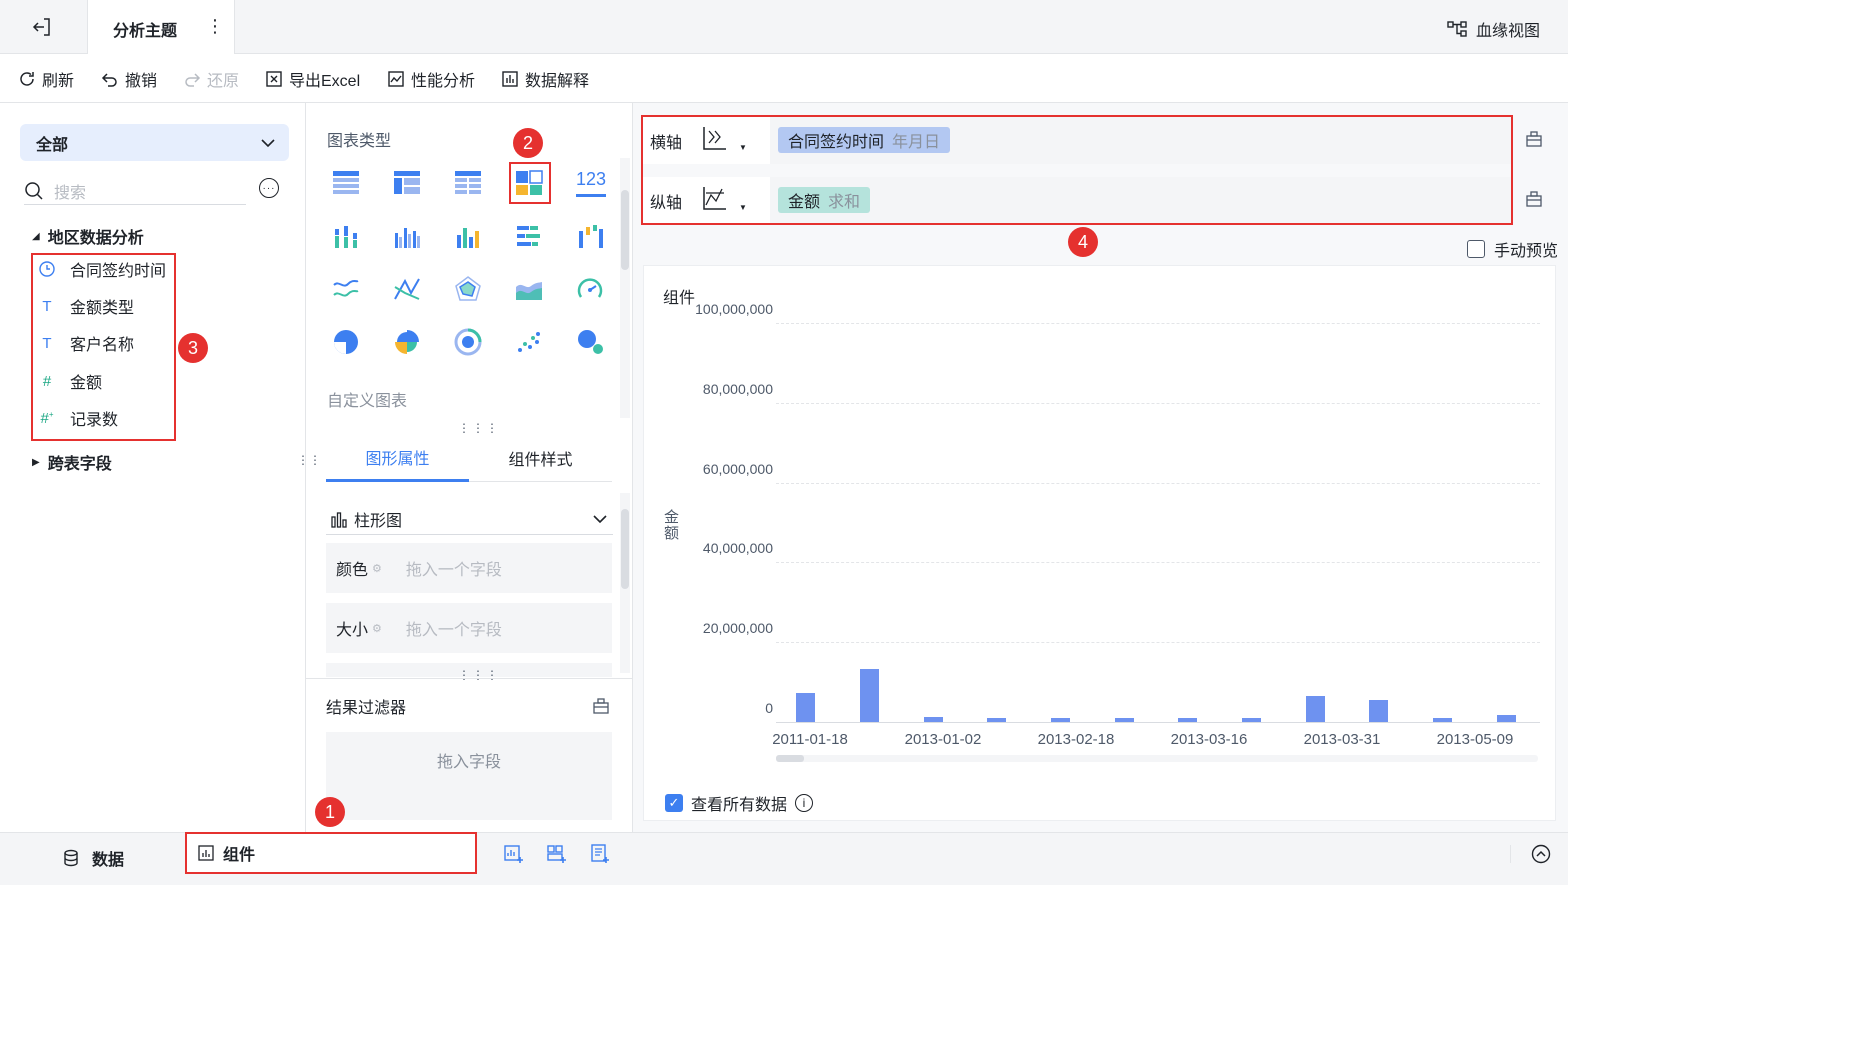 The image size is (1856, 1047). I want to click on waterfall-icon, so click(590, 237).